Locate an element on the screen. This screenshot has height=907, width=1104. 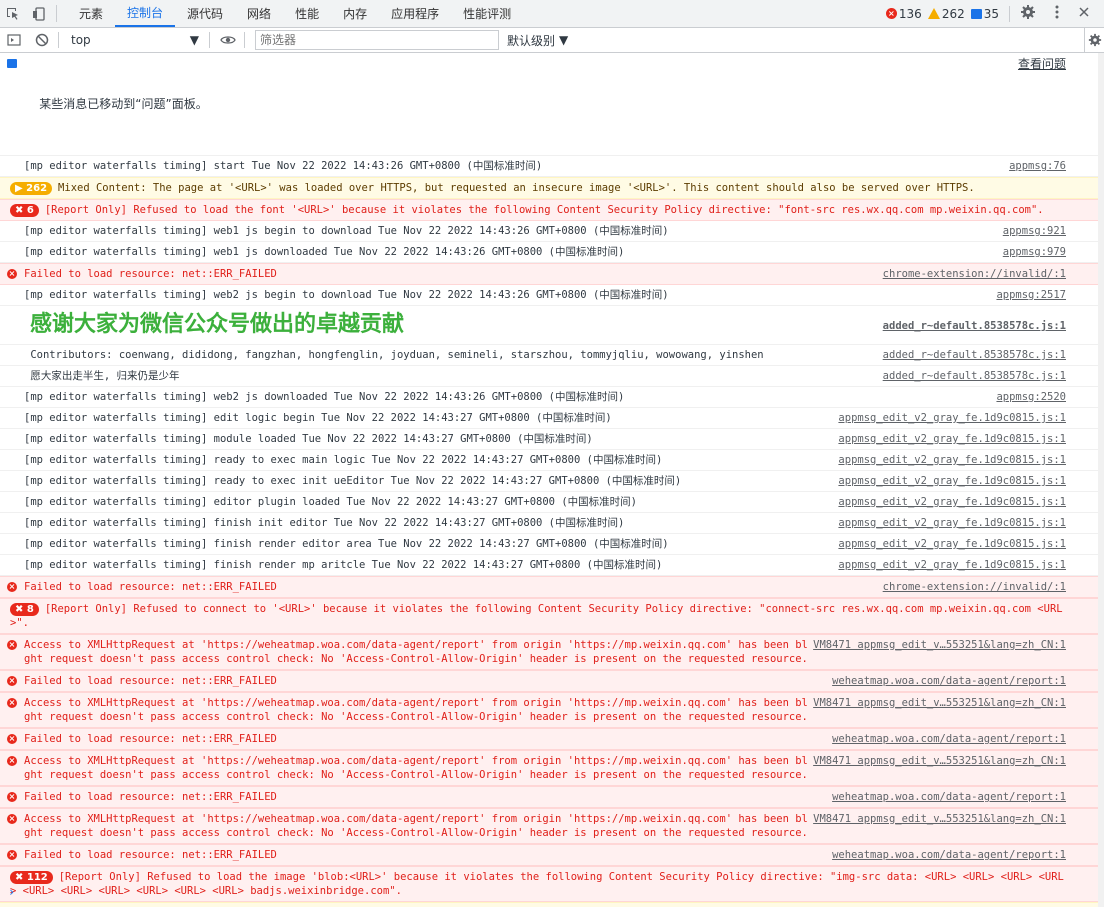
repeat-count-badge: ▶ 262 is located at coordinates (31, 188).